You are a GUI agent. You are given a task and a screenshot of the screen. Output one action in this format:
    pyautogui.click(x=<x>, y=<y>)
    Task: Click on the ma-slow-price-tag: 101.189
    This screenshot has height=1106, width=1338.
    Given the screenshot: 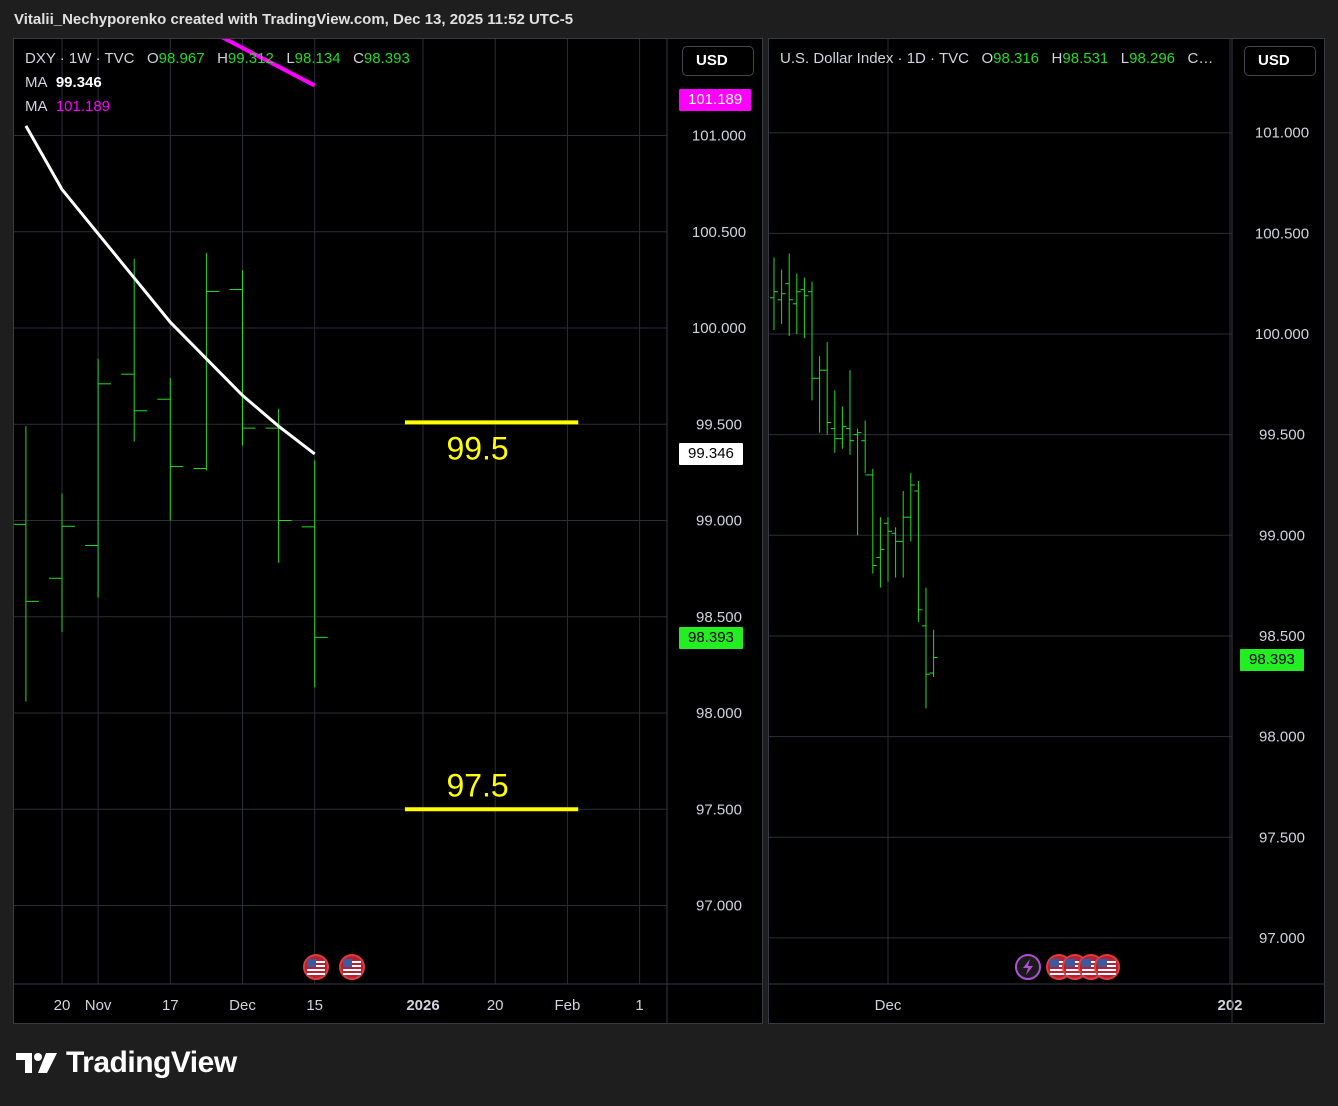 What is the action you would take?
    pyautogui.click(x=715, y=100)
    